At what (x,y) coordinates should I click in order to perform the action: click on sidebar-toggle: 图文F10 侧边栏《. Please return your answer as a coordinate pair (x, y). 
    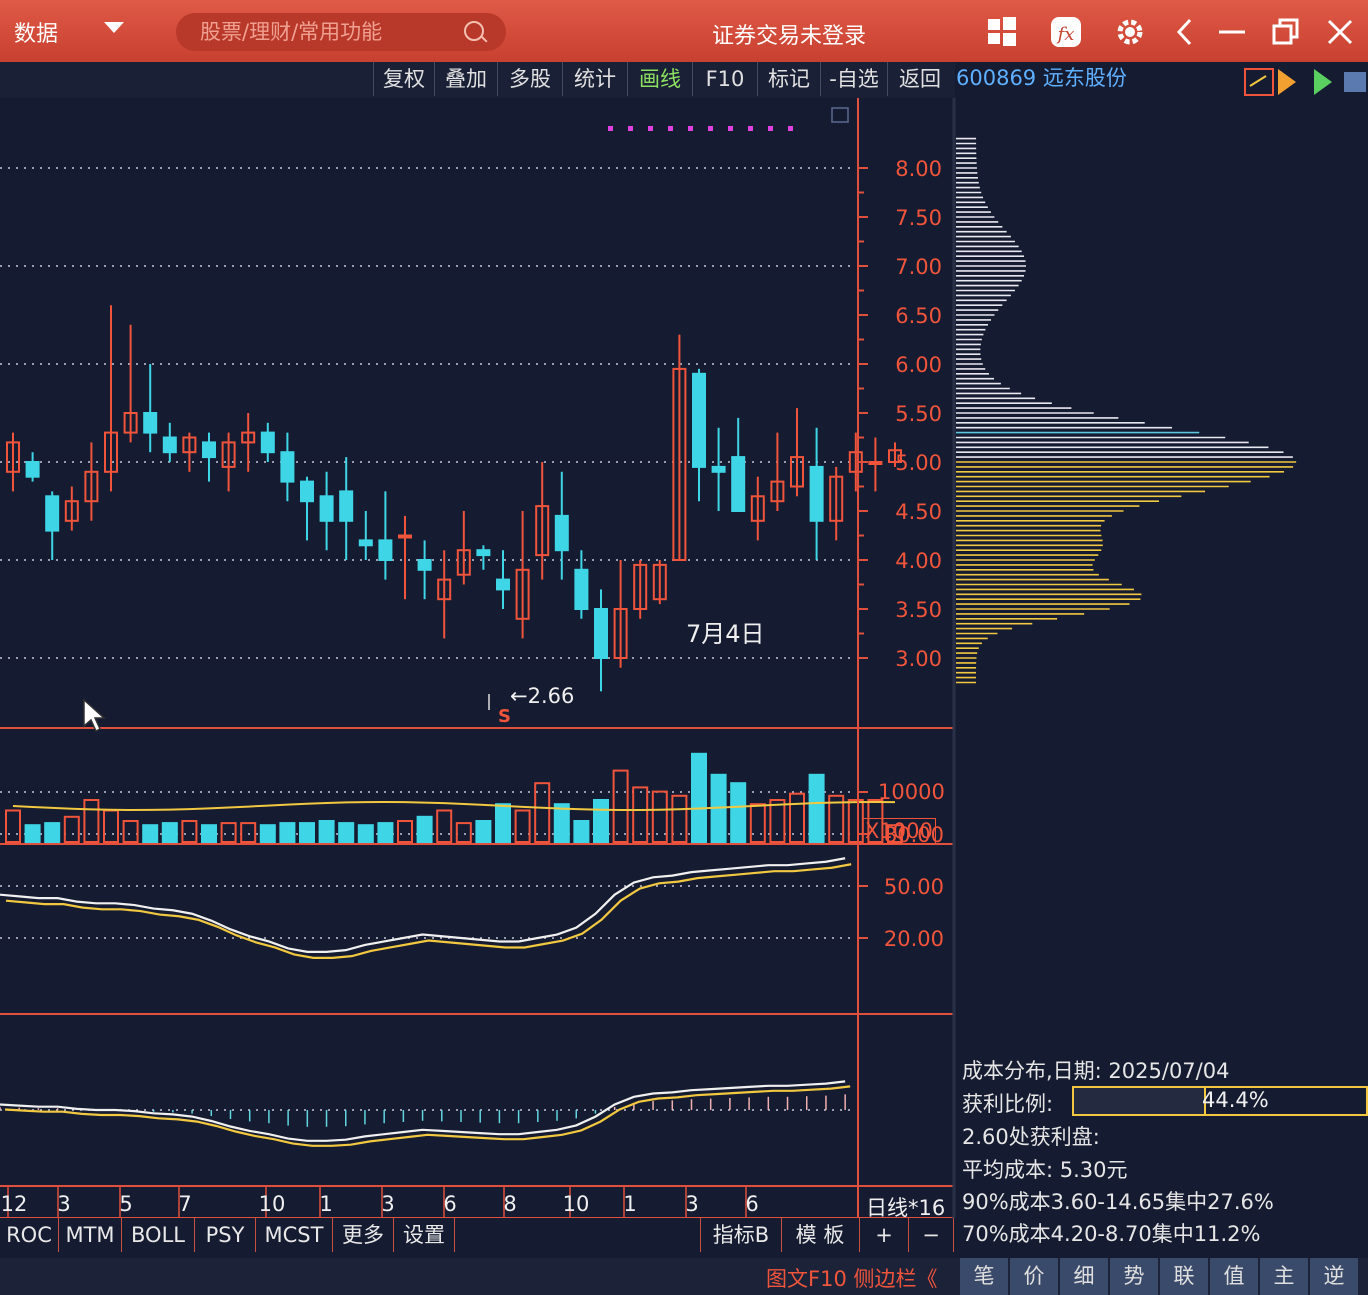
    Looking at the image, I should click on (851, 1278).